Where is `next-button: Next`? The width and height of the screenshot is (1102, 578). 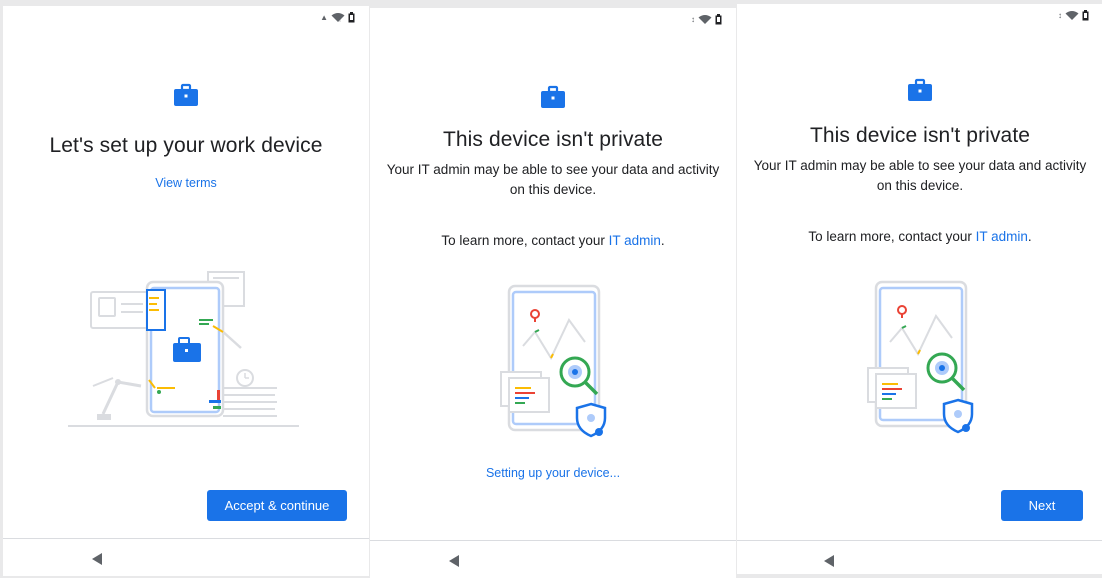
next-button: Next is located at coordinates (1042, 505).